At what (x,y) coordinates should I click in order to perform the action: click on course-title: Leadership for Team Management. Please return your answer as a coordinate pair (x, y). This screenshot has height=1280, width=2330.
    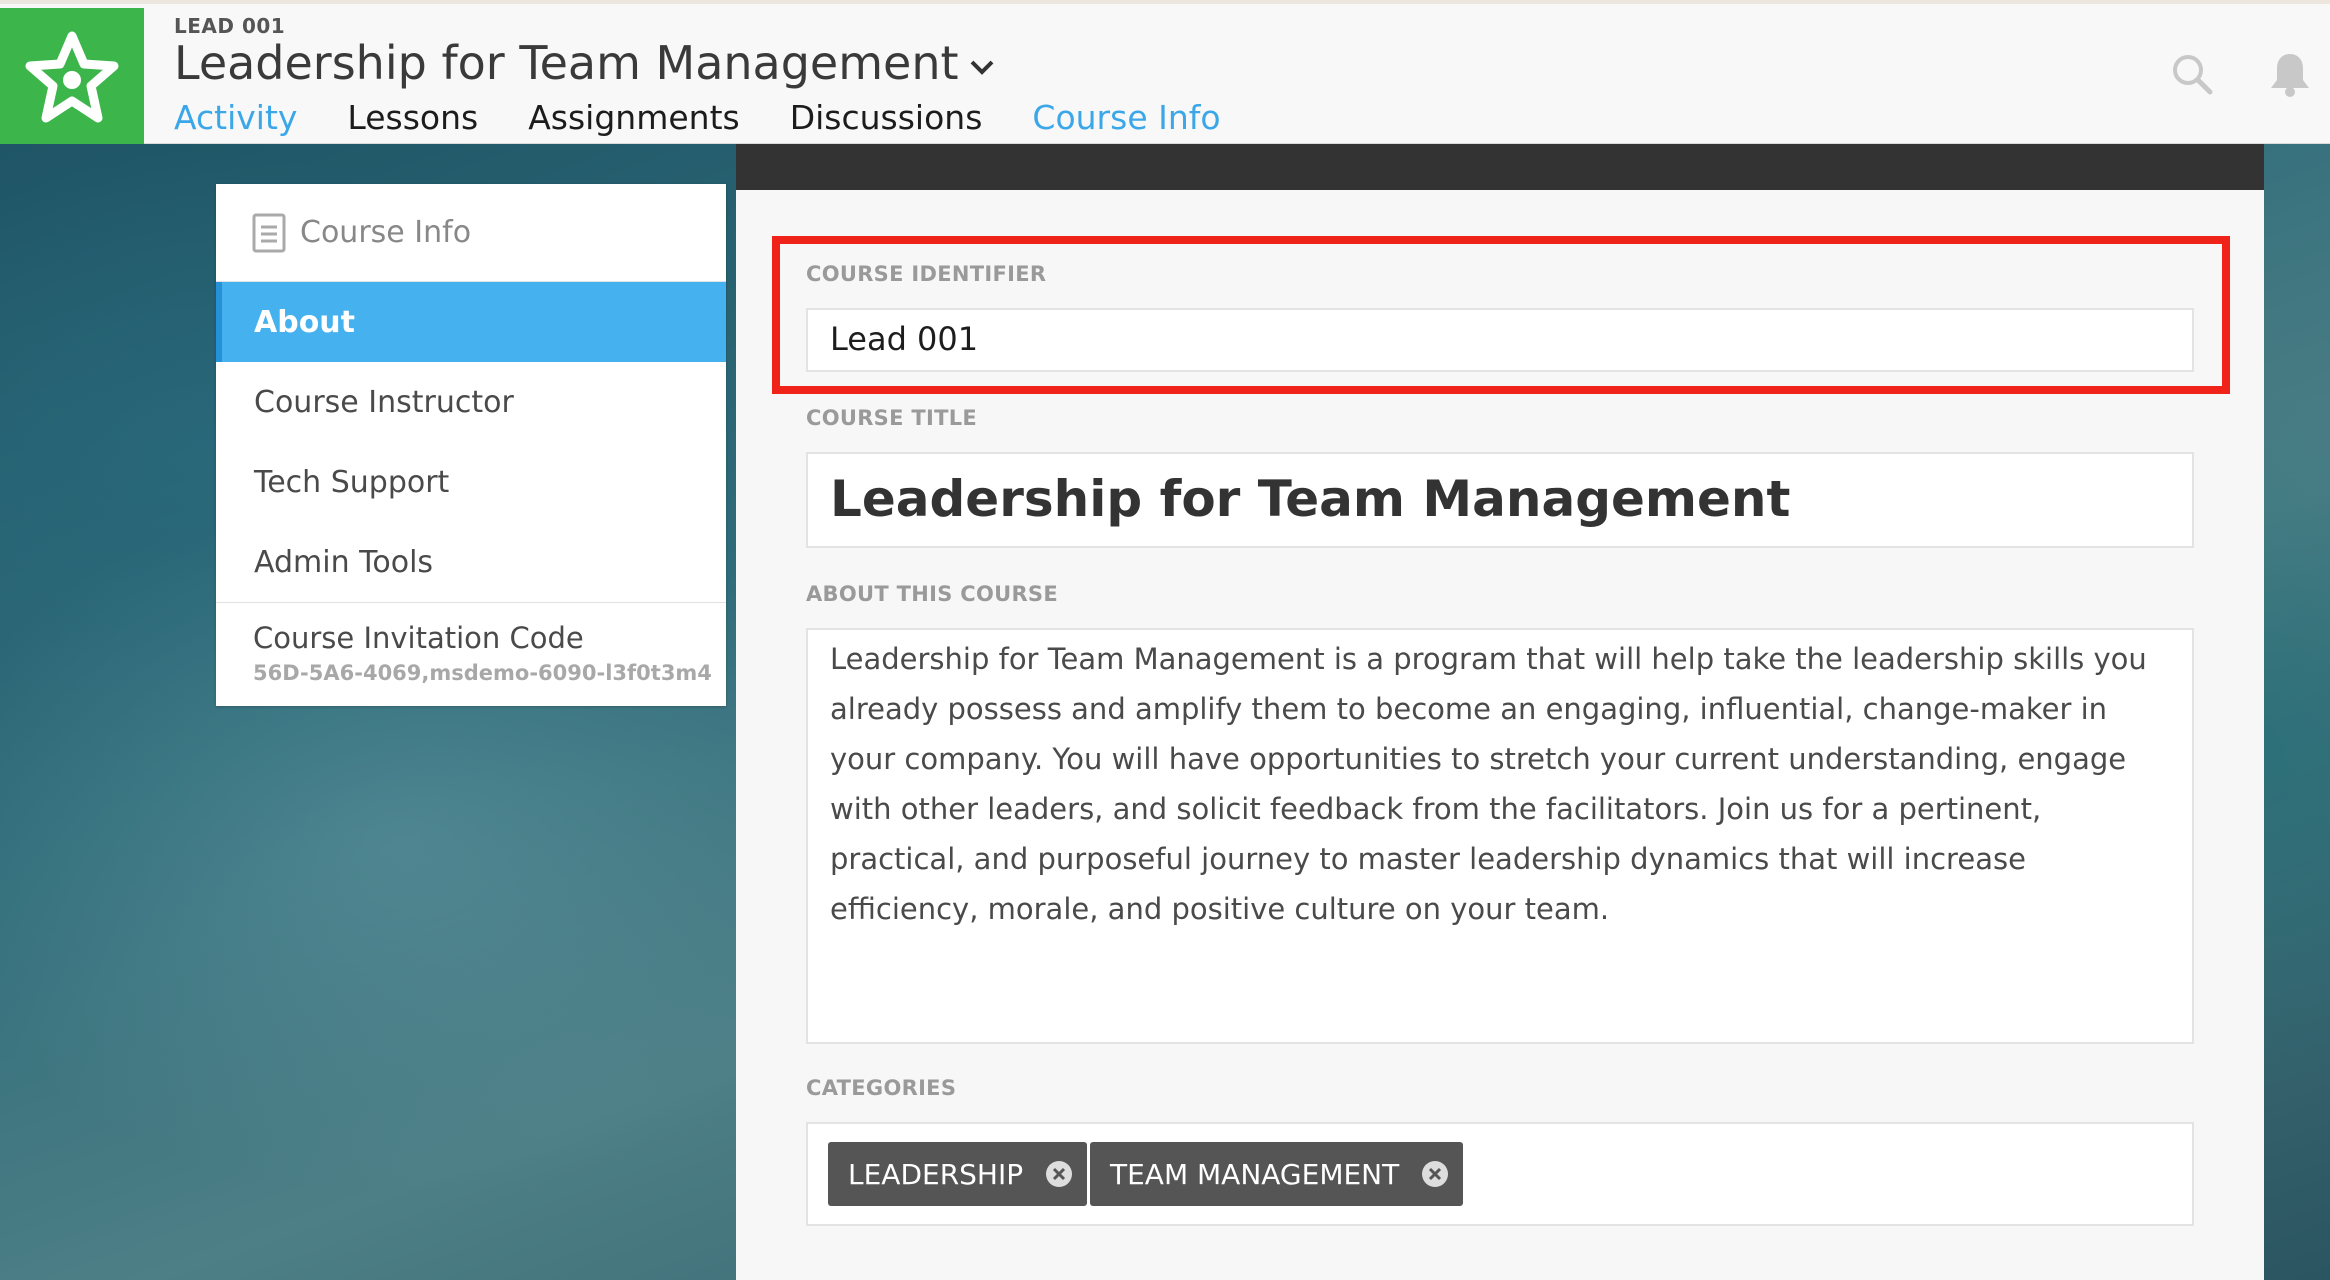
    Looking at the image, I should click on (566, 63).